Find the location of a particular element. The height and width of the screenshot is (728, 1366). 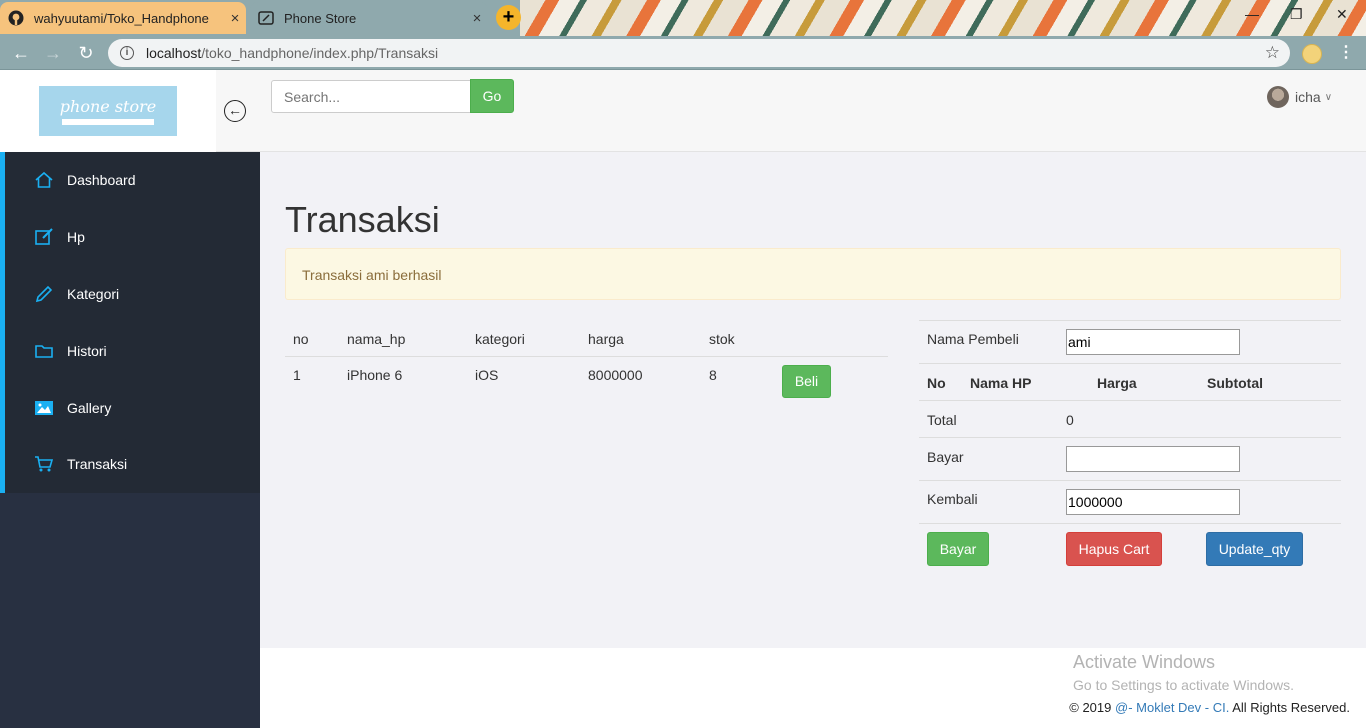

site-logo: phone store is located at coordinates (108, 111).